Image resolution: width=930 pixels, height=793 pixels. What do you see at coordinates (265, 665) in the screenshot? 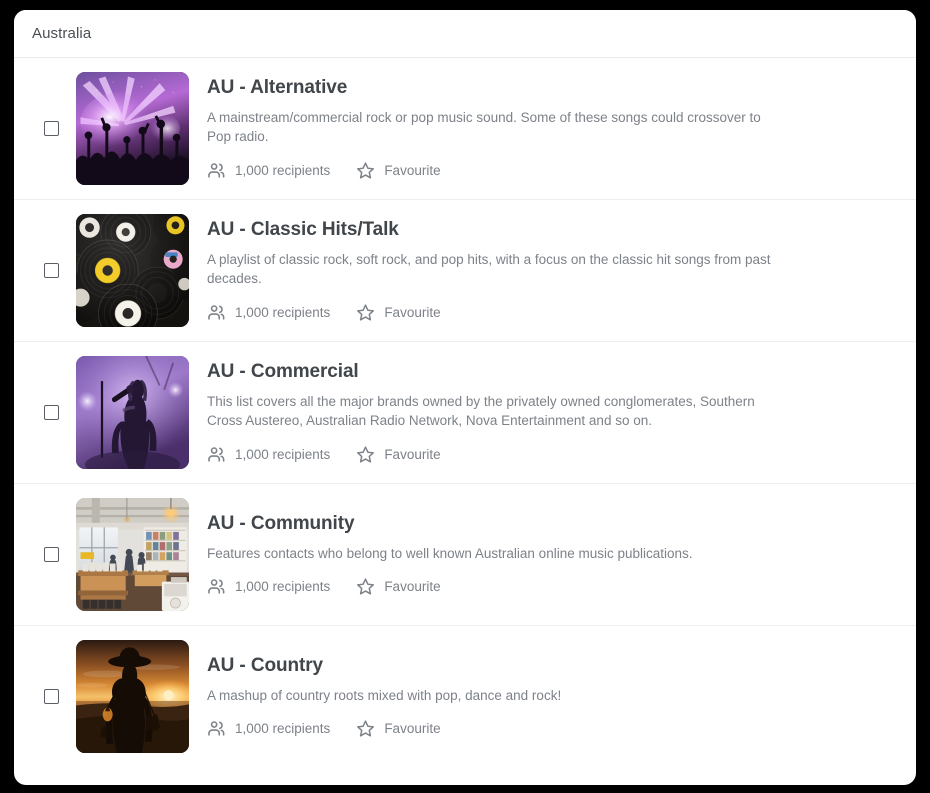
I see `list-item-title: AU - Country` at bounding box center [265, 665].